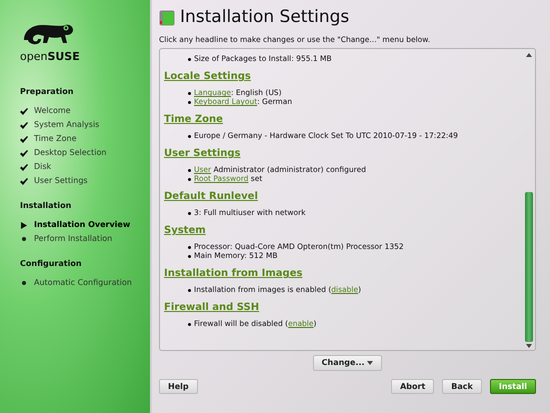 The height and width of the screenshot is (413, 550). What do you see at coordinates (212, 308) in the screenshot?
I see `section-heading-link: Firewall and SSH` at bounding box center [212, 308].